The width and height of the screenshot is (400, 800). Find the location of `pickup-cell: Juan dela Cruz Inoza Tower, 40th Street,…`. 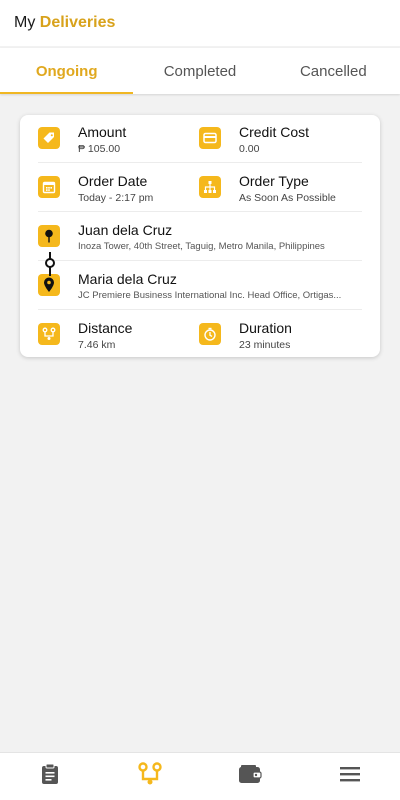

pickup-cell: Juan dela Cruz Inoza Tower, 40th Street,… is located at coordinates (200, 239).